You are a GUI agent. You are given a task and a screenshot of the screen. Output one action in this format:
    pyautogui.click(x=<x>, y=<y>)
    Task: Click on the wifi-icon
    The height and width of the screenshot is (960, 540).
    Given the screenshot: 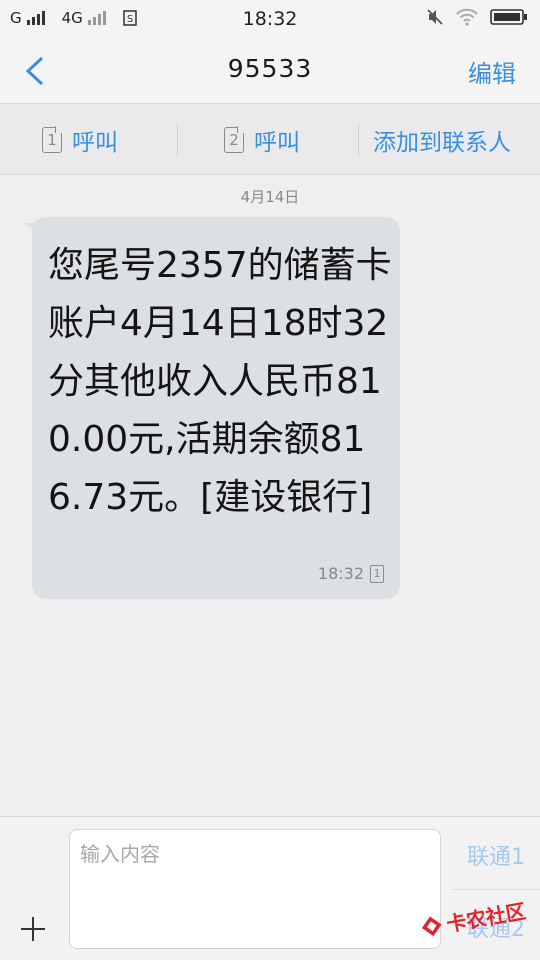 What is the action you would take?
    pyautogui.click(x=467, y=17)
    